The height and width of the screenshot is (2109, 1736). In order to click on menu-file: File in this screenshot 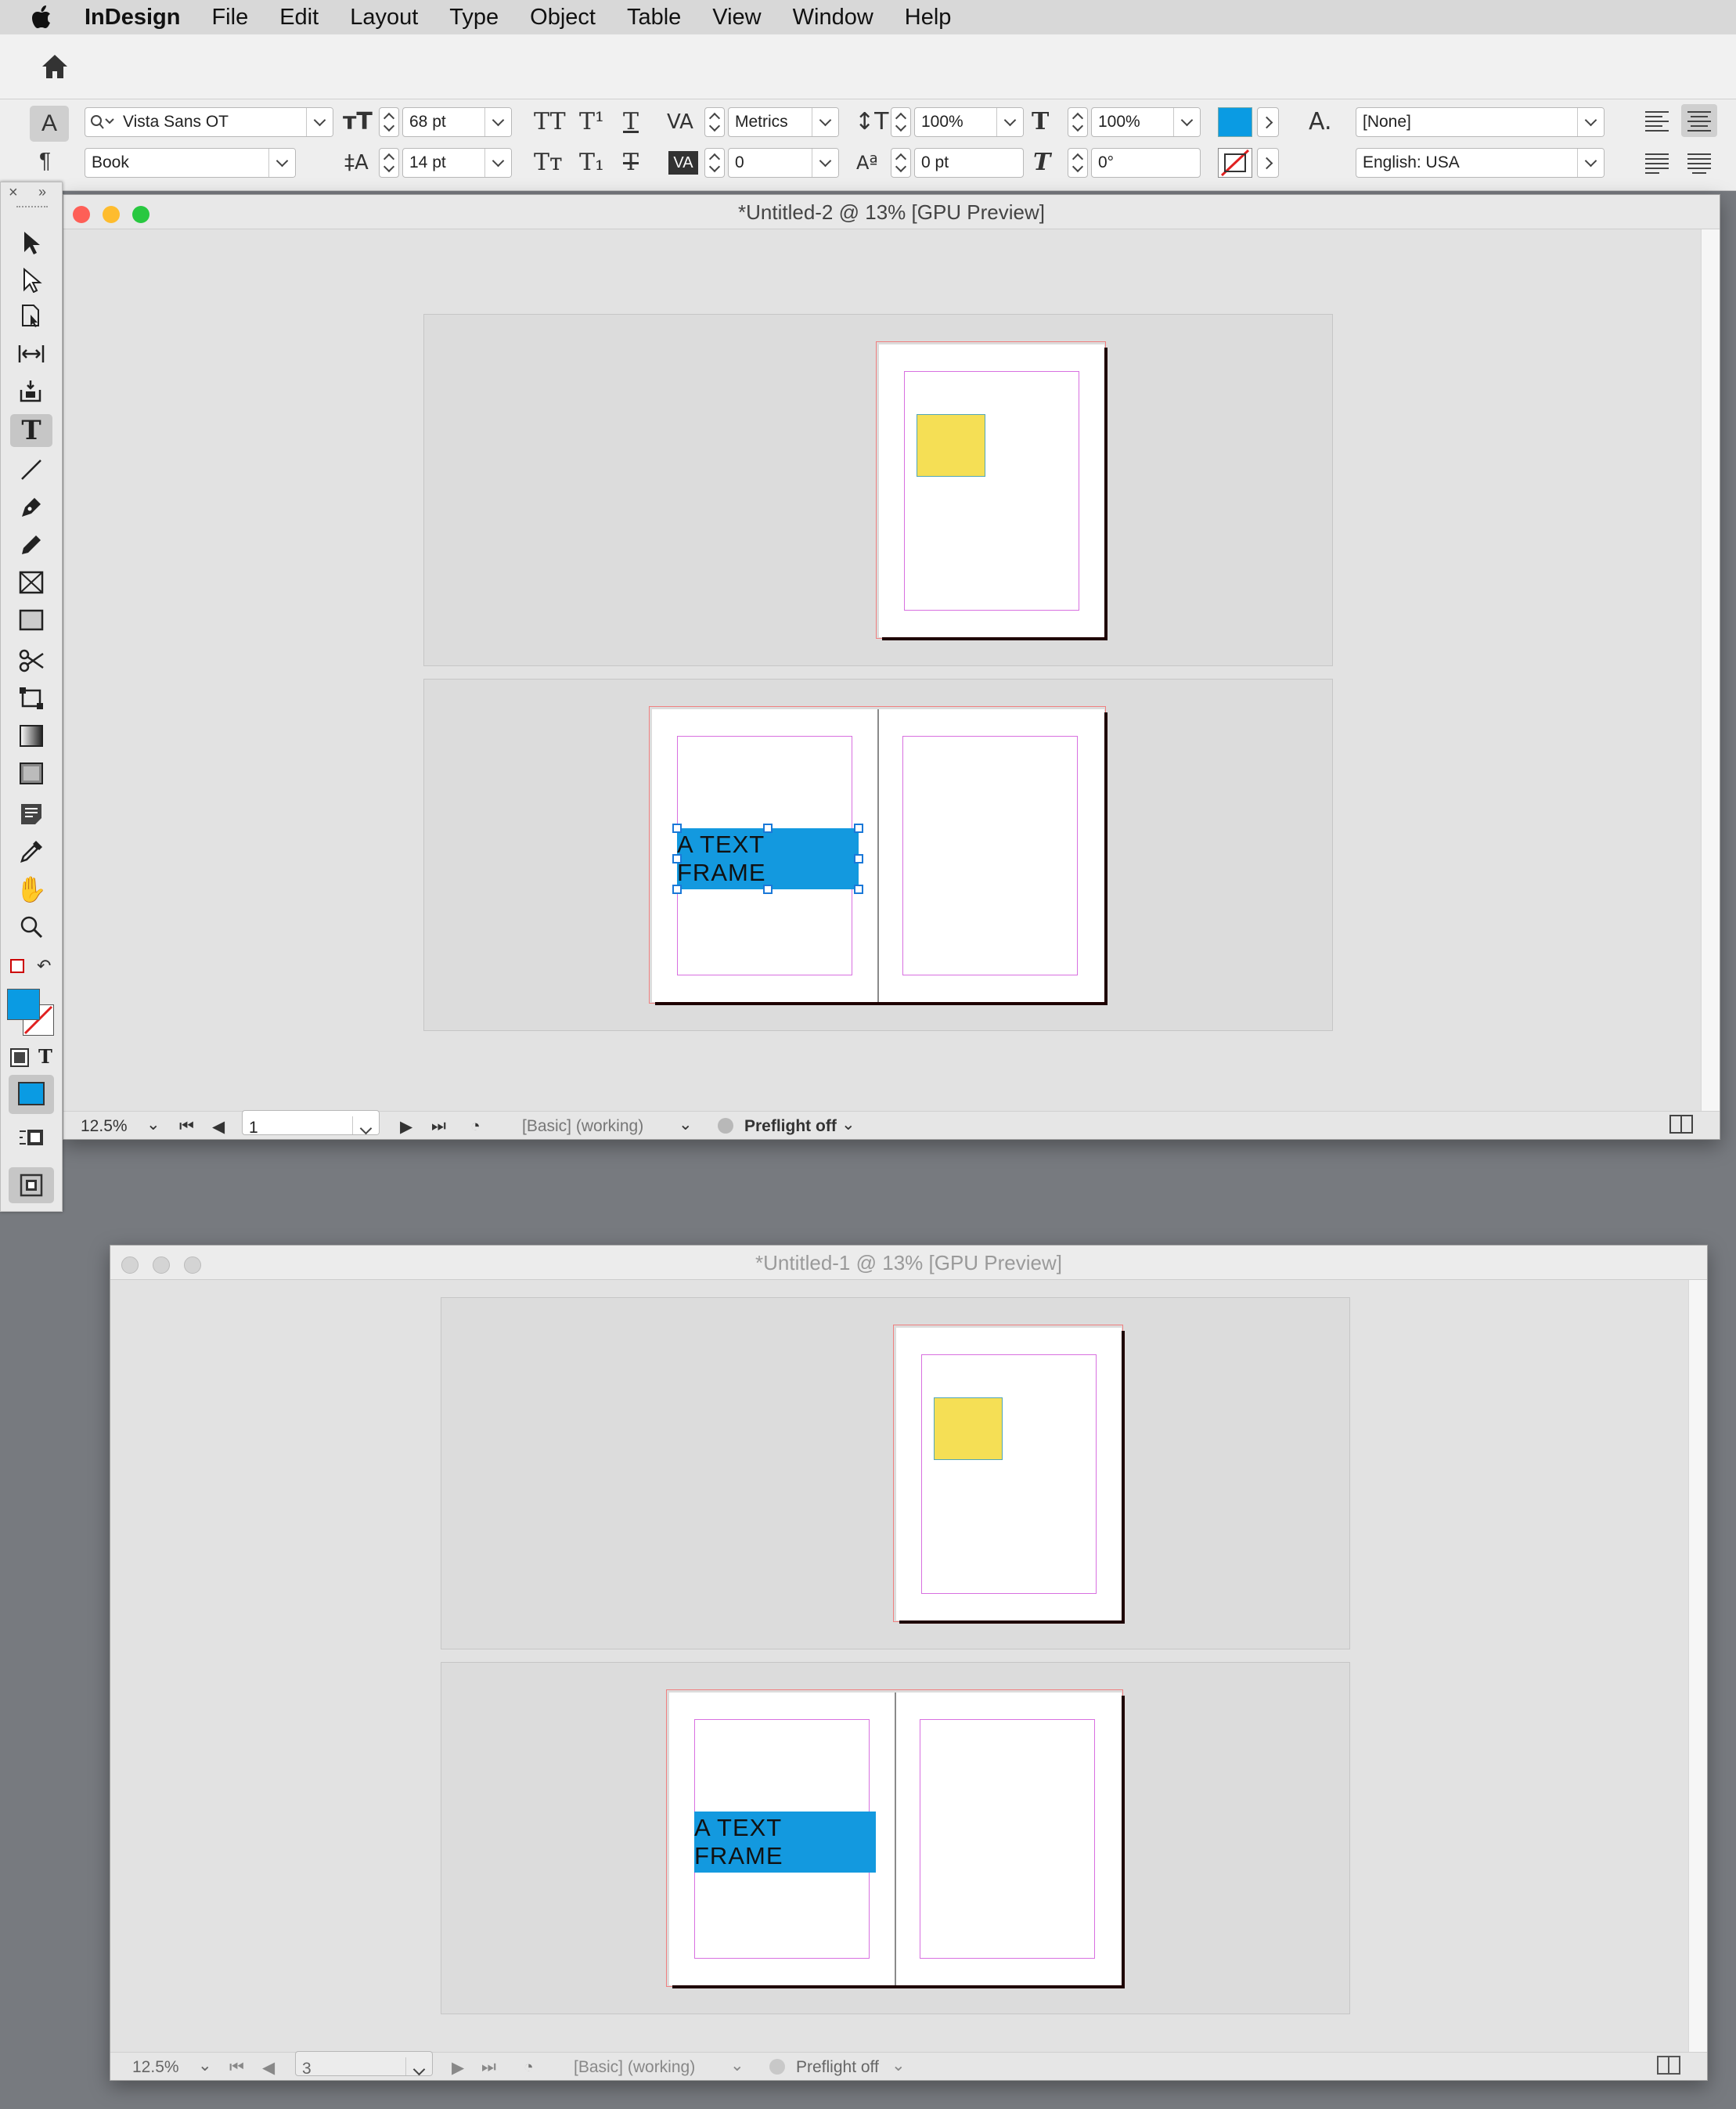, I will do `click(230, 18)`.